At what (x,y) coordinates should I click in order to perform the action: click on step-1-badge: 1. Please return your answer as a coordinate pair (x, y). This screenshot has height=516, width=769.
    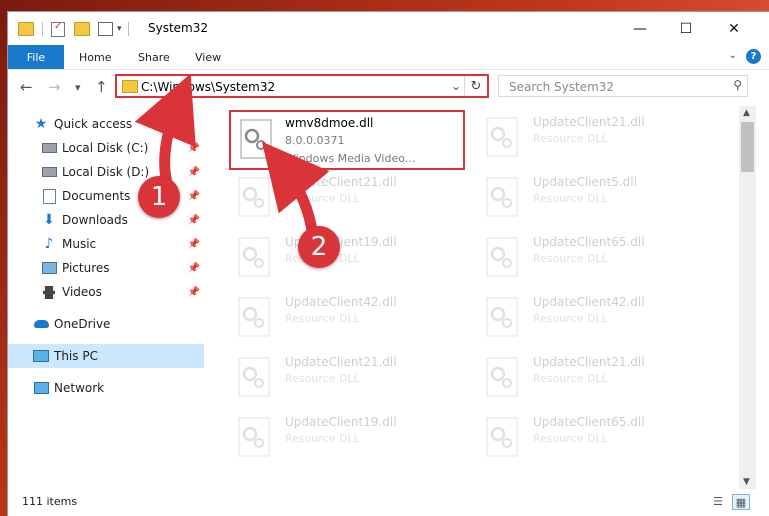
    Looking at the image, I should click on (159, 197).